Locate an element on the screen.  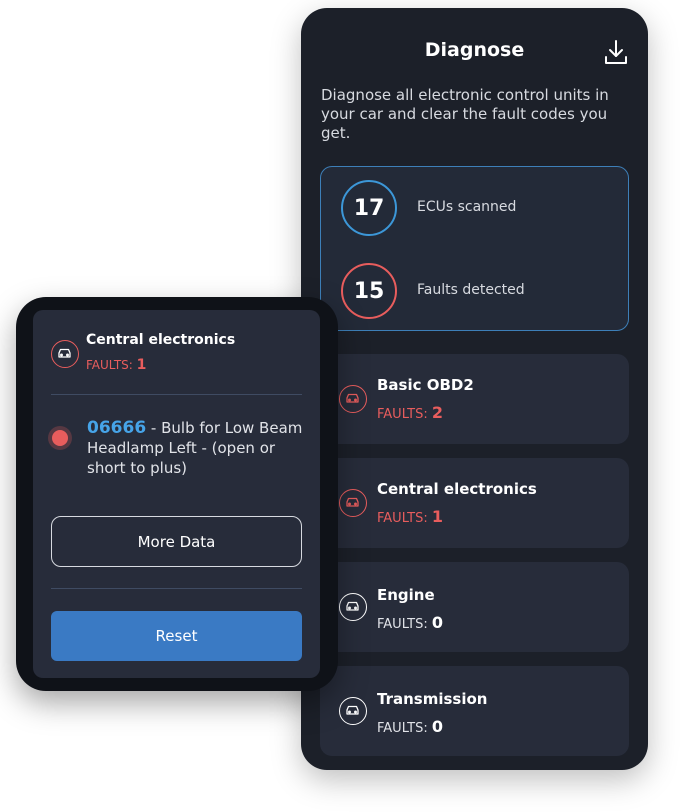
faults-detected-count: 15 is located at coordinates (369, 291).